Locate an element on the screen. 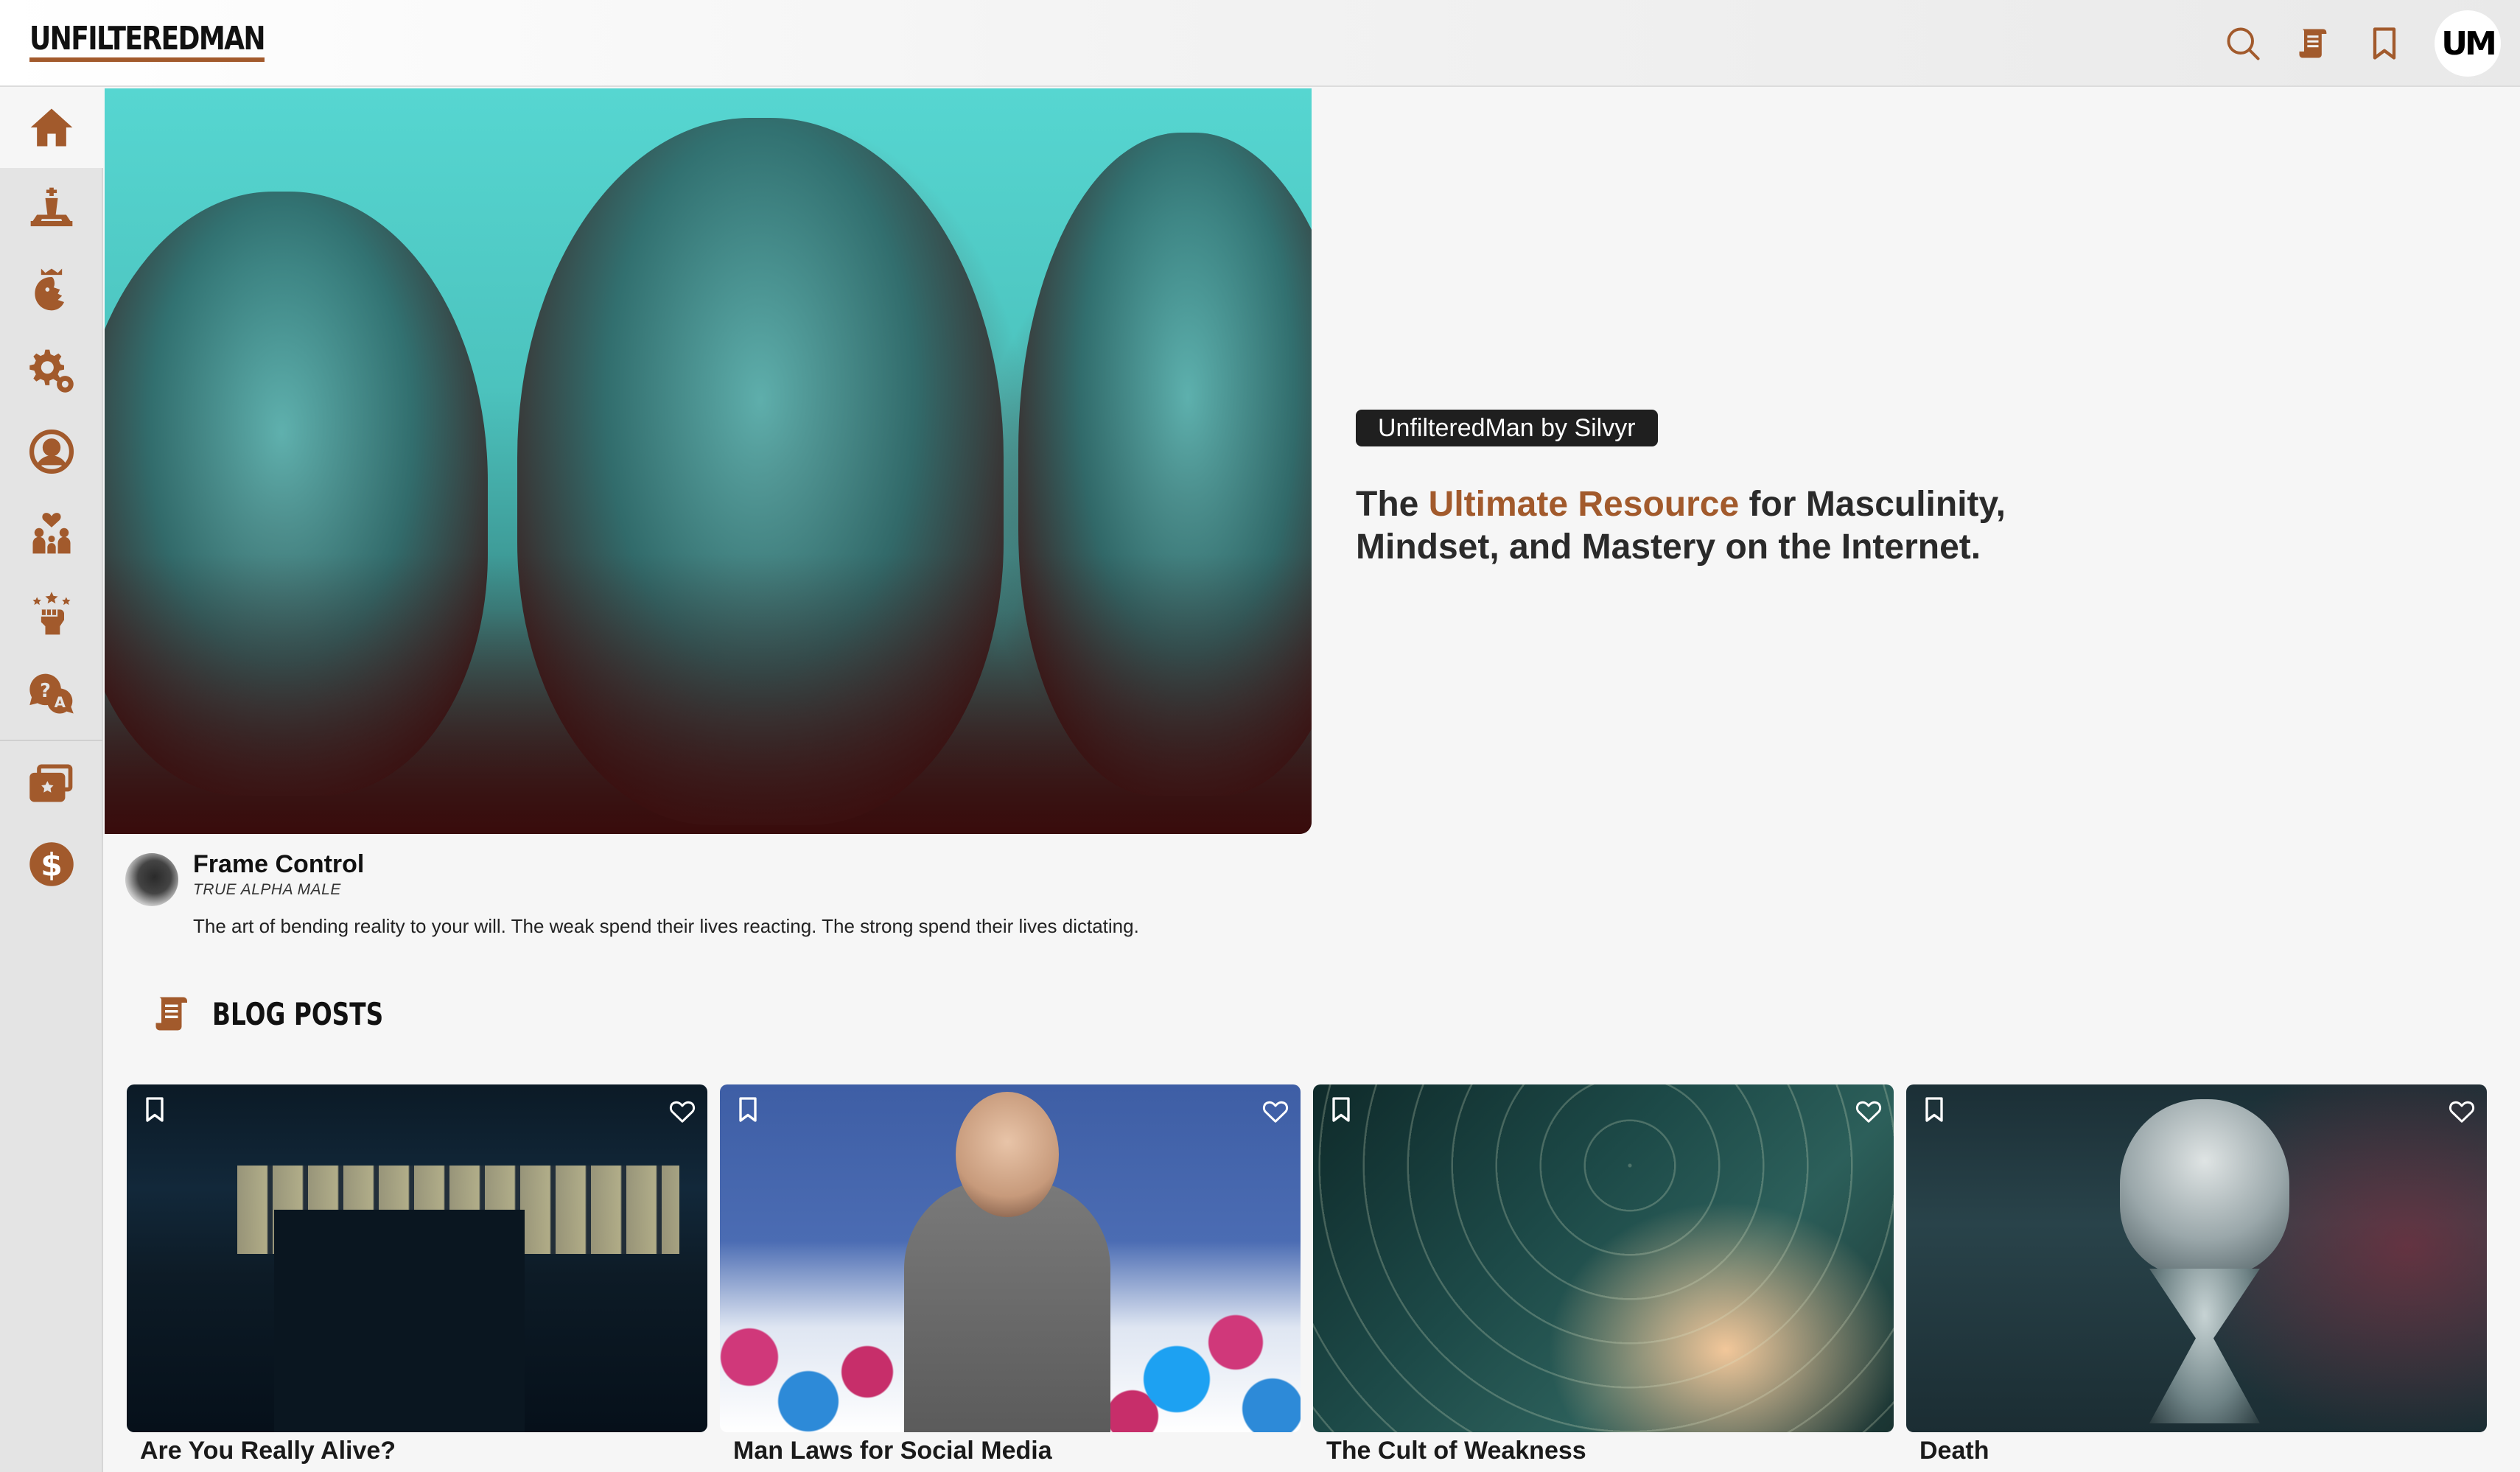  sidebar-item-membership is located at coordinates (52, 783).